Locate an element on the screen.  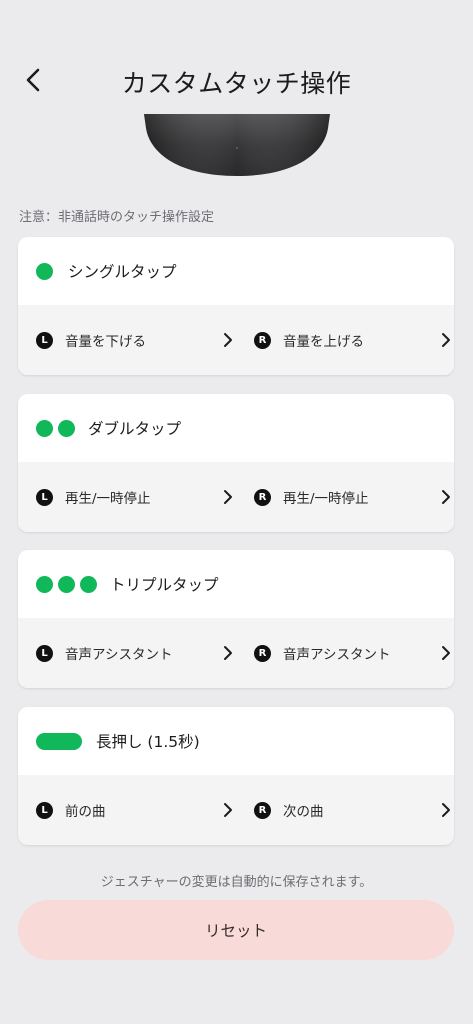
reset-button: リセット is located at coordinates (236, 930).